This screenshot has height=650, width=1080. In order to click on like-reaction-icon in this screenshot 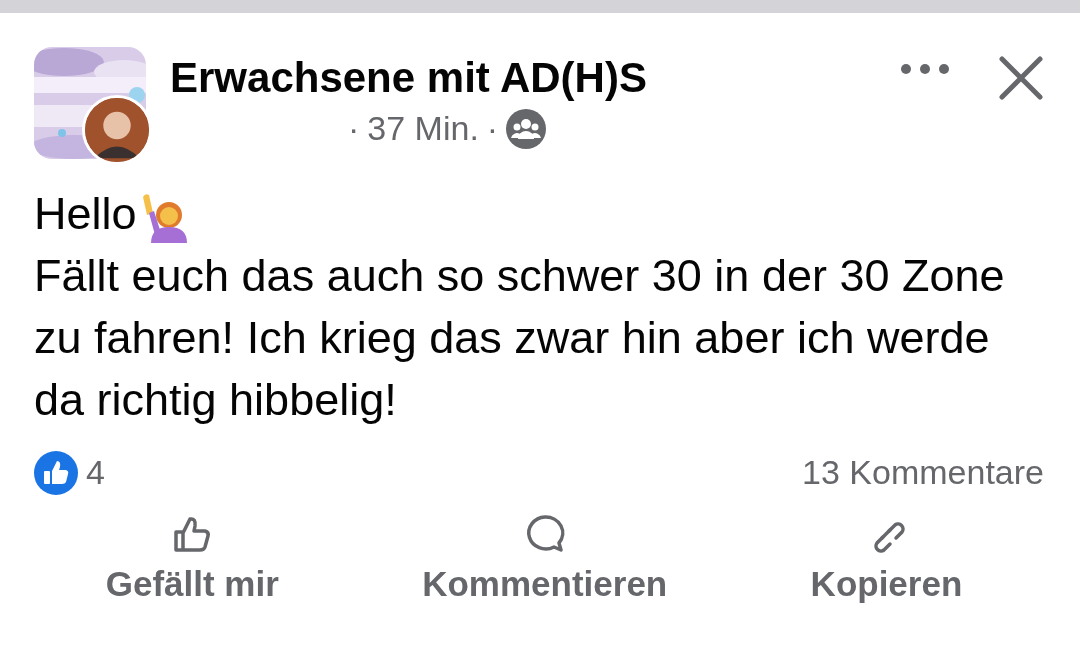, I will do `click(56, 472)`.